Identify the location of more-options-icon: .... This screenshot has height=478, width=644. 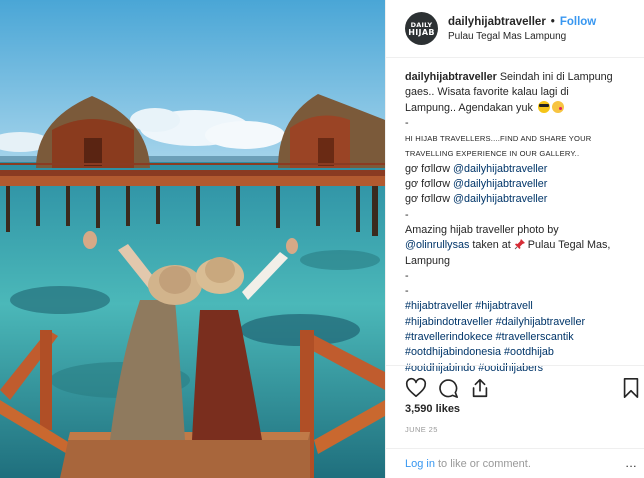
(631, 463).